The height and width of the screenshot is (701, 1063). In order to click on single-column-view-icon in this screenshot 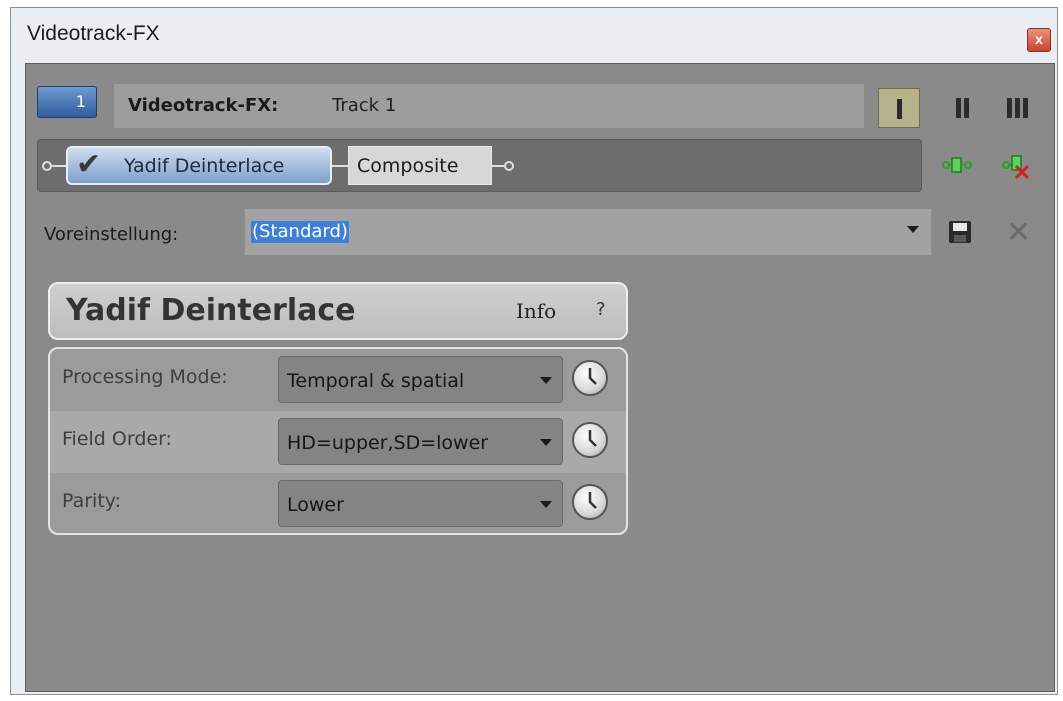, I will do `click(899, 108)`.